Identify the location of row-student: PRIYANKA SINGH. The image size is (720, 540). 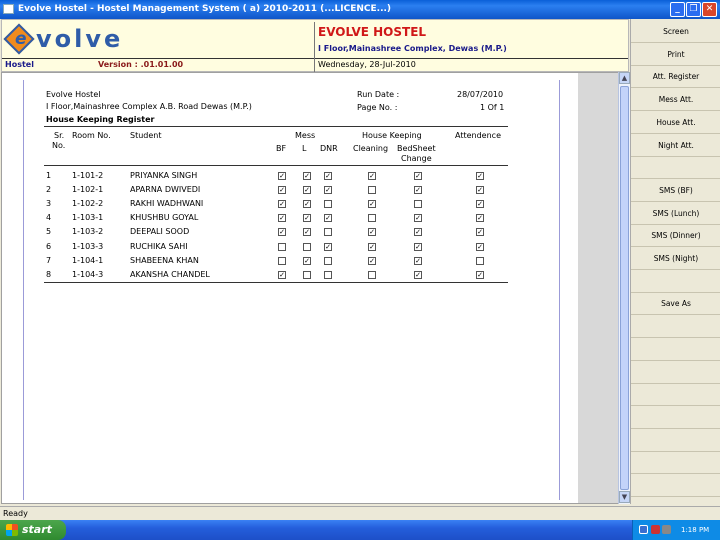
(164, 175).